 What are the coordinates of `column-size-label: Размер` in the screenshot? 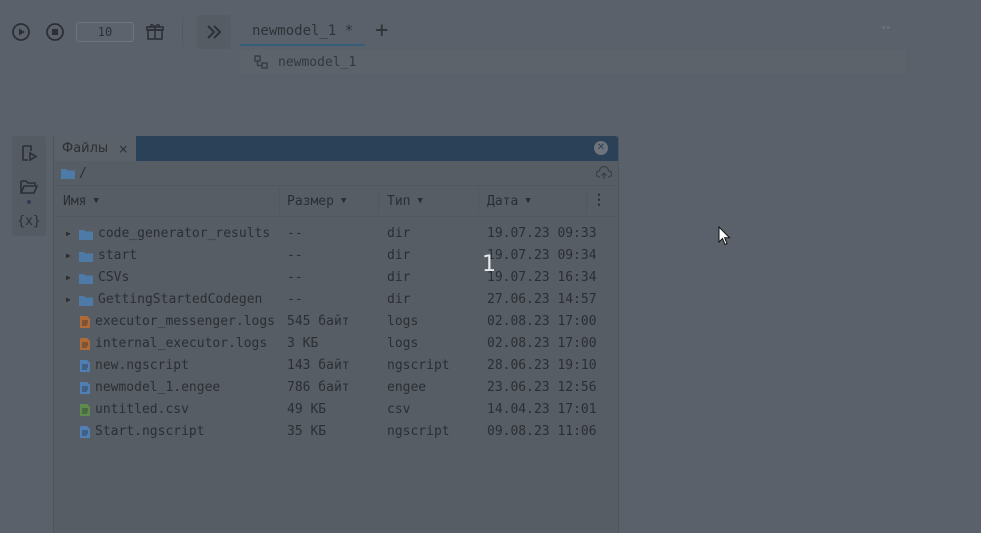 It's located at (310, 201).